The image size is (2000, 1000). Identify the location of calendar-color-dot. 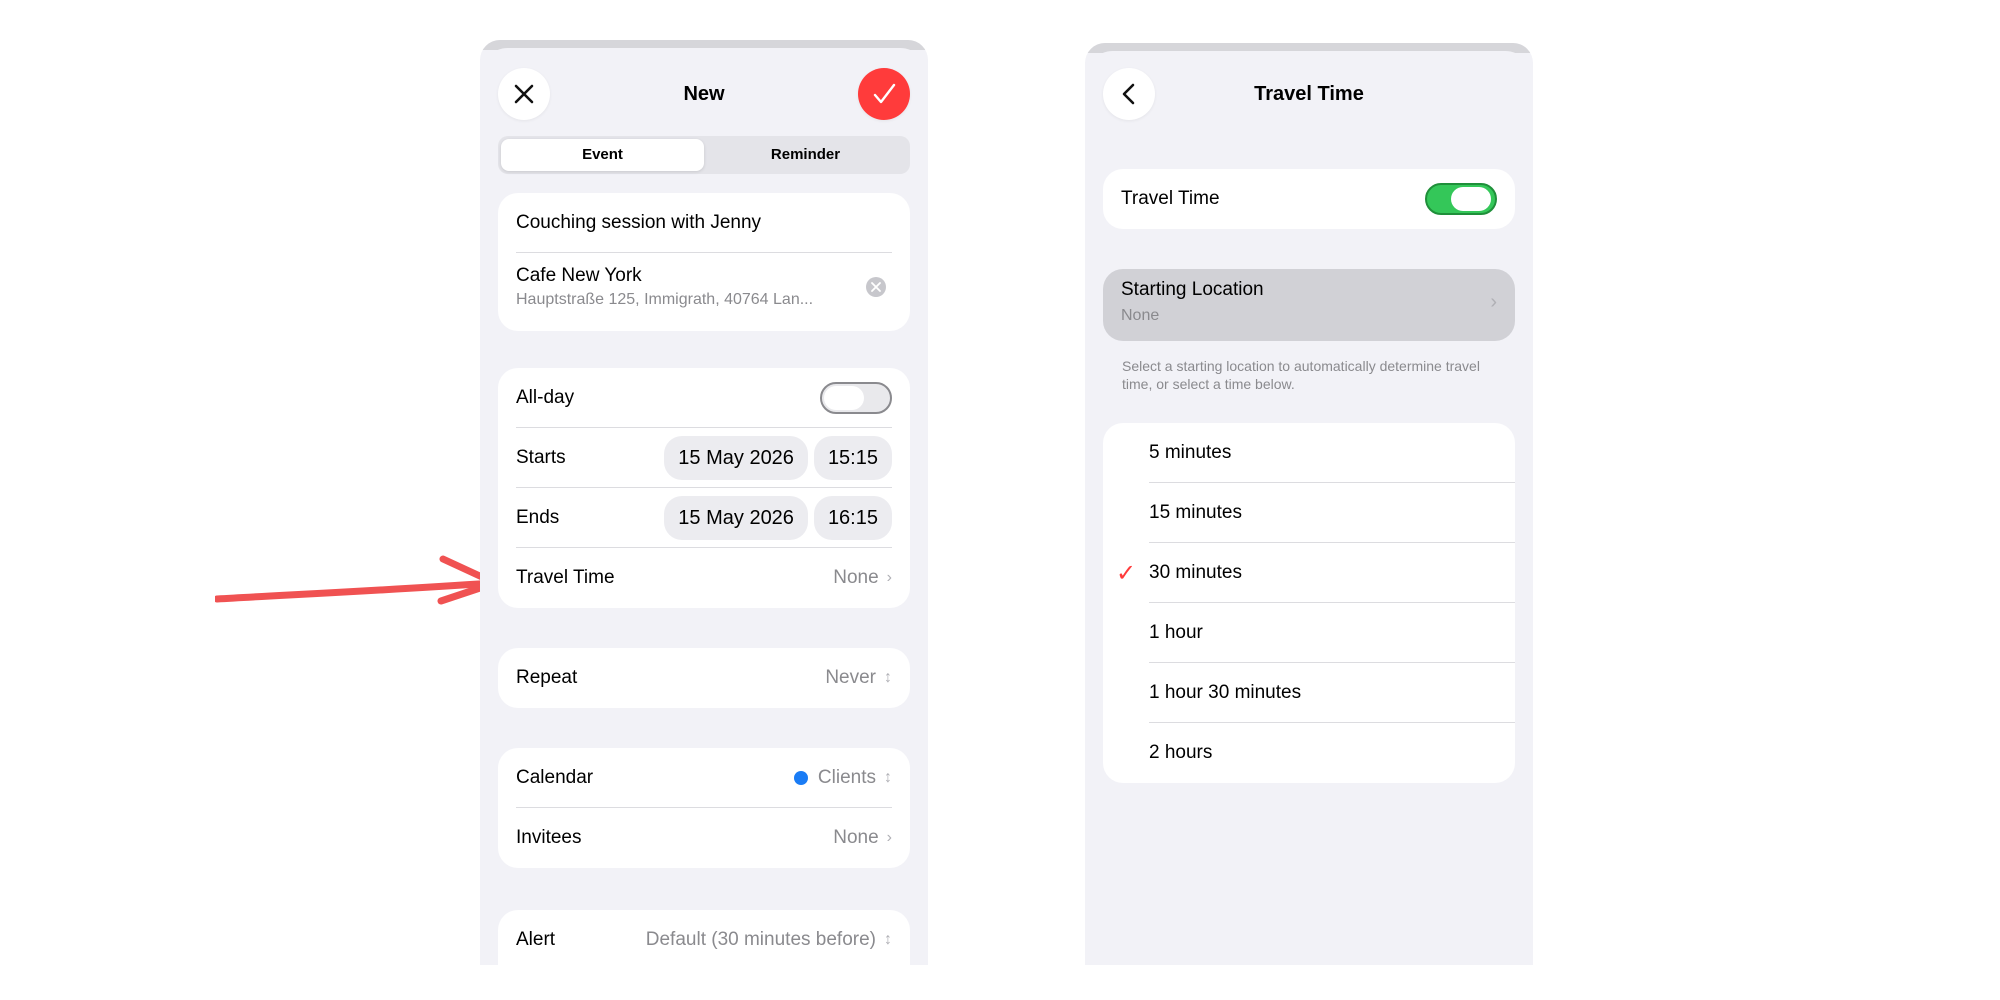
(800, 778).